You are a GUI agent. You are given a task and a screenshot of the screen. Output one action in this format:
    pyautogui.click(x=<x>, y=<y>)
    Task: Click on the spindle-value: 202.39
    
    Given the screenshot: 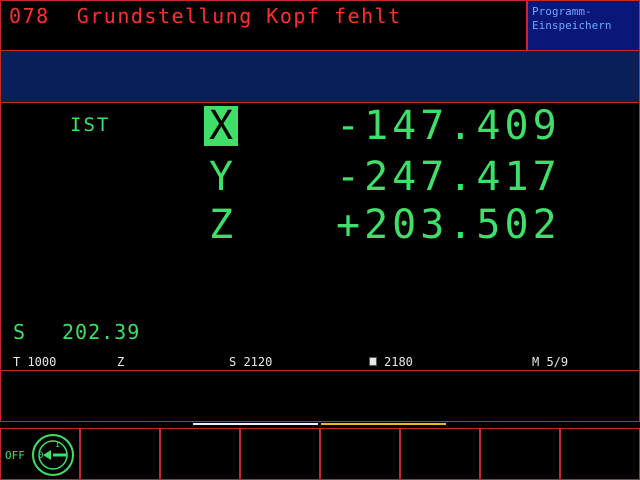 What is the action you would take?
    pyautogui.click(x=101, y=332)
    